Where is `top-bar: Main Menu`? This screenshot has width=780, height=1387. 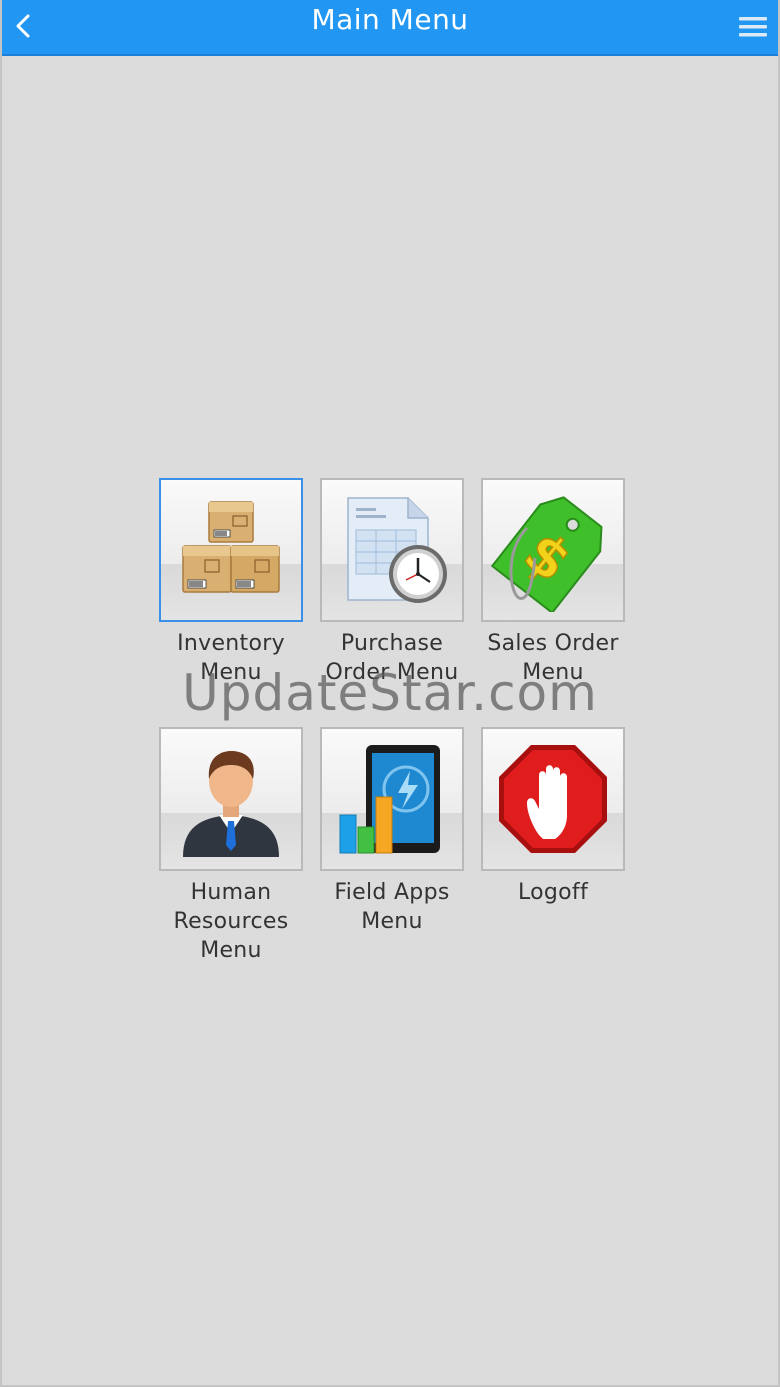
top-bar: Main Menu is located at coordinates (390, 28).